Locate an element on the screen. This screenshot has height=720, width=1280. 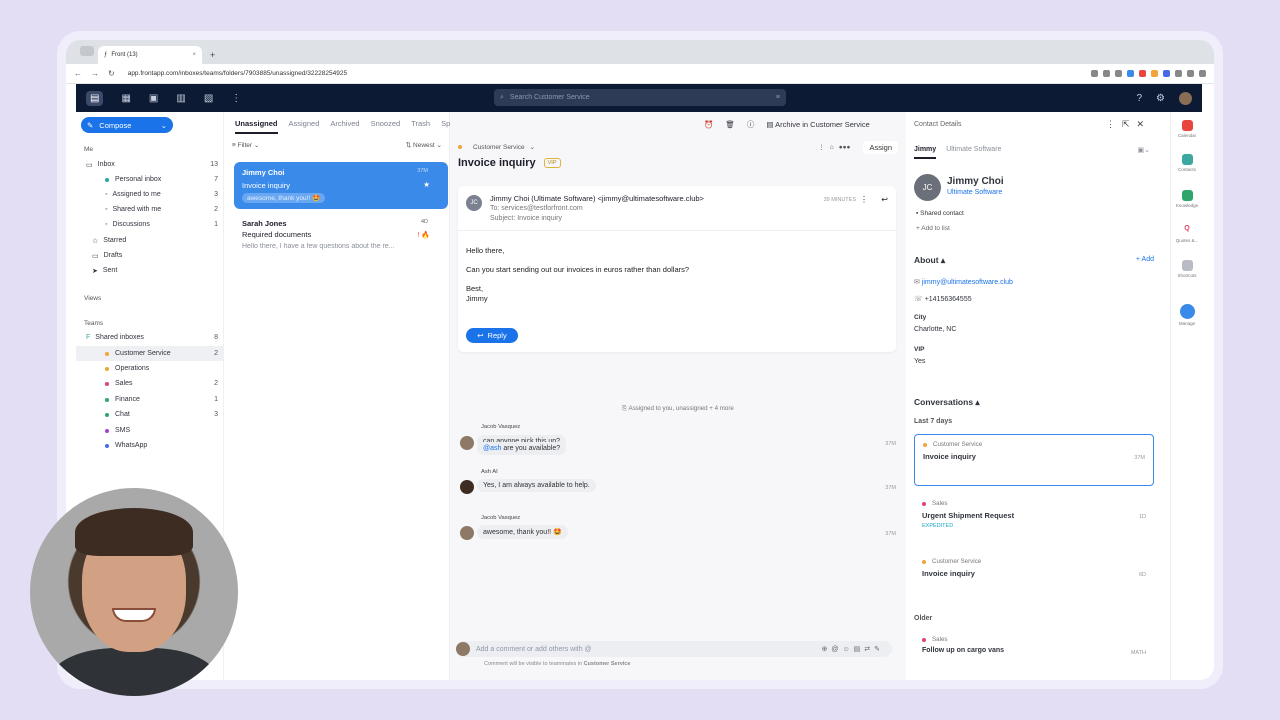
filter-icon: ≡ is located at coordinates (778, 97).